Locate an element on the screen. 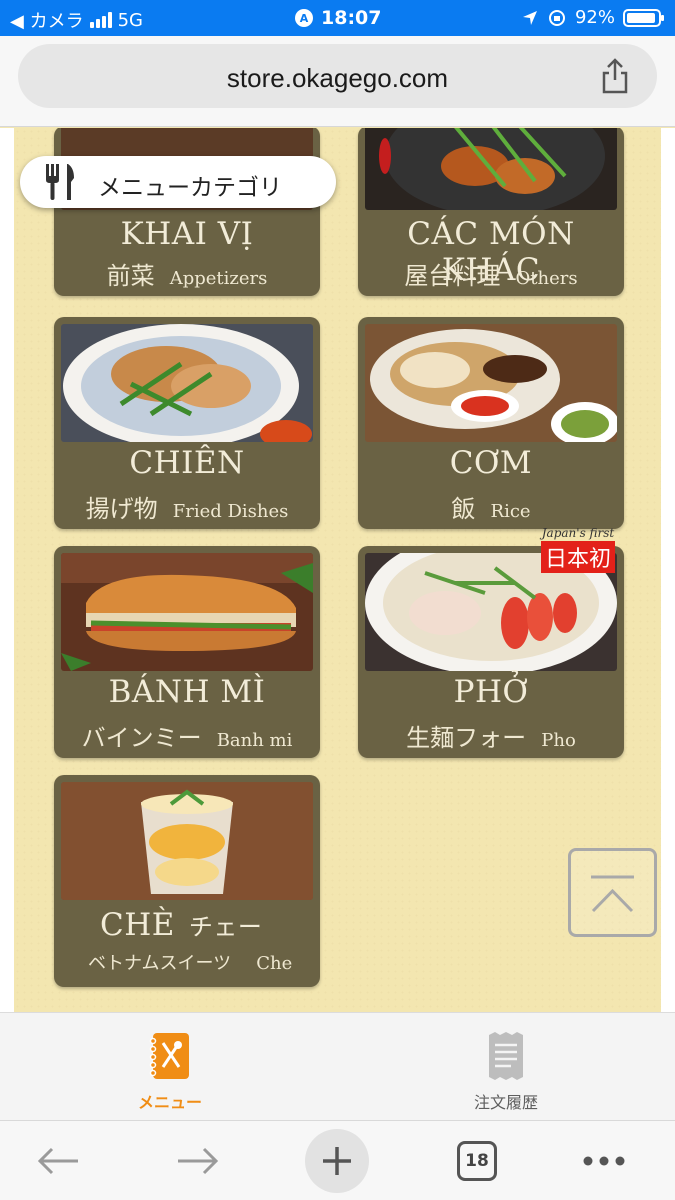  category-title-vi: CHÈ is located at coordinates (137, 925).